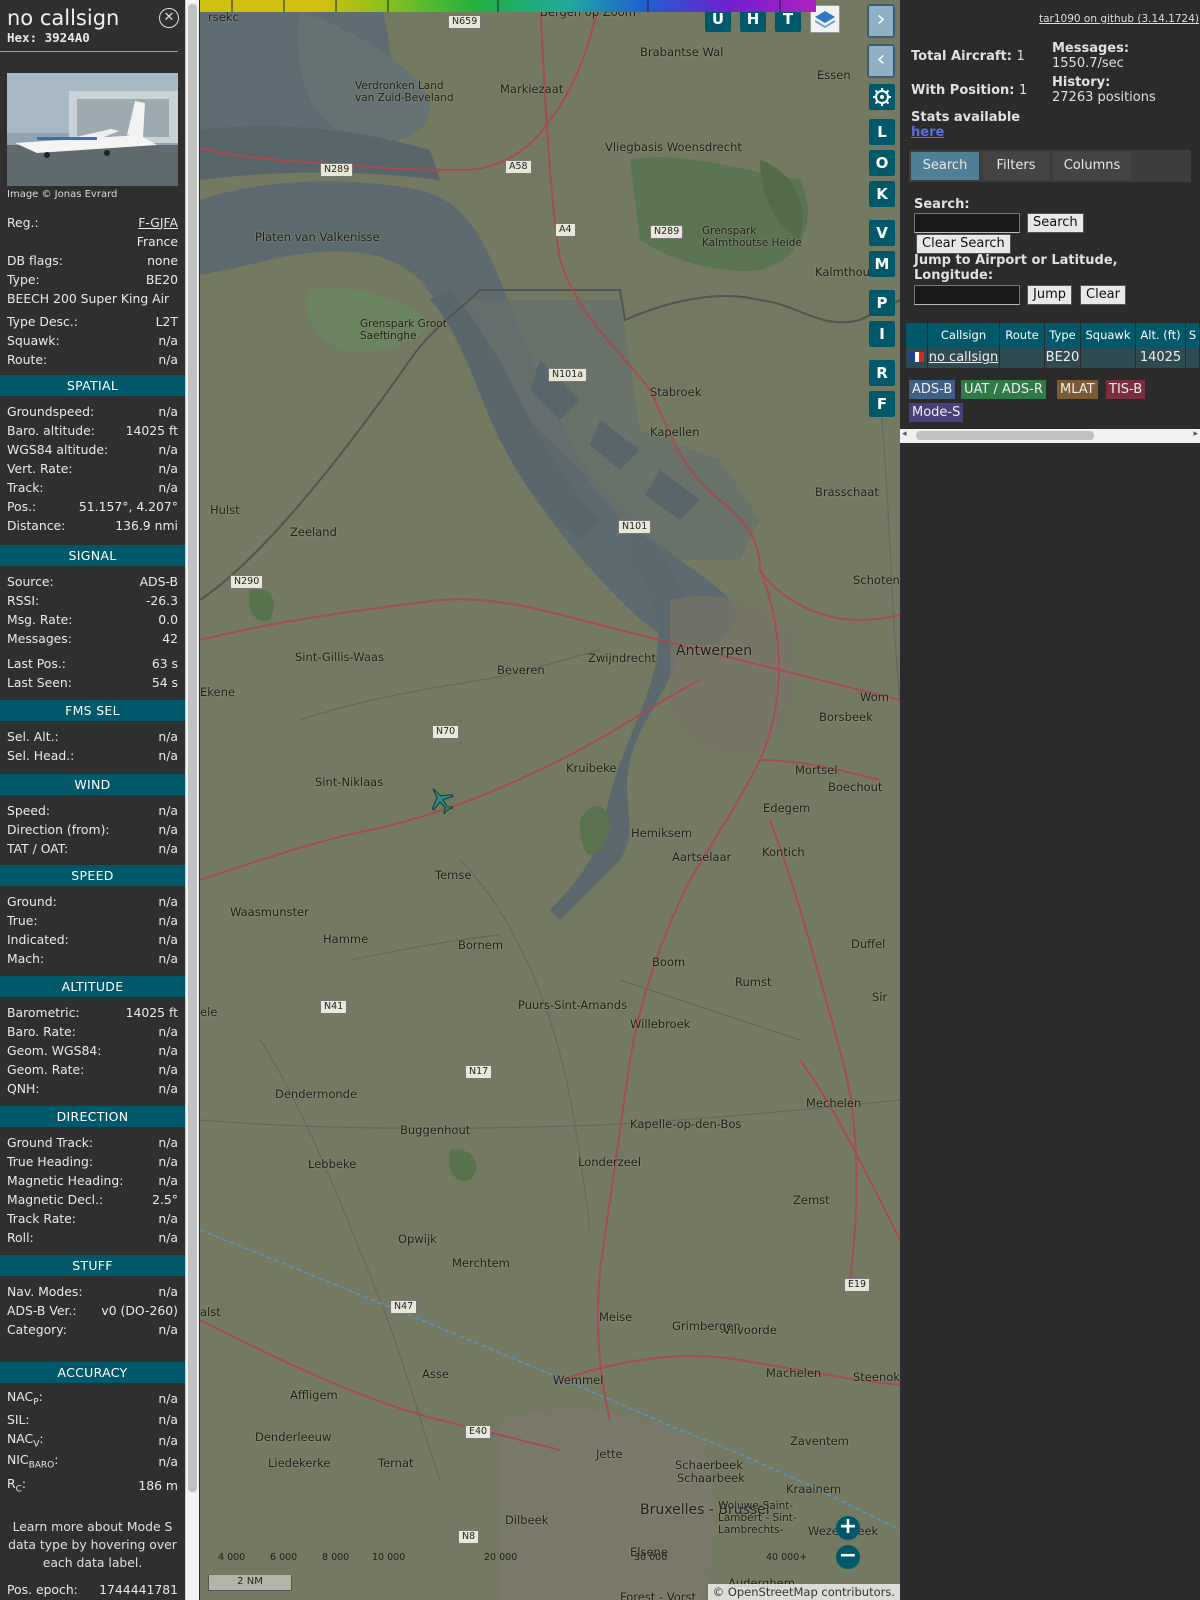 Image resolution: width=1200 pixels, height=1600 pixels. What do you see at coordinates (20, 1237) in the screenshot?
I see `label-direction-5: Roll:` at bounding box center [20, 1237].